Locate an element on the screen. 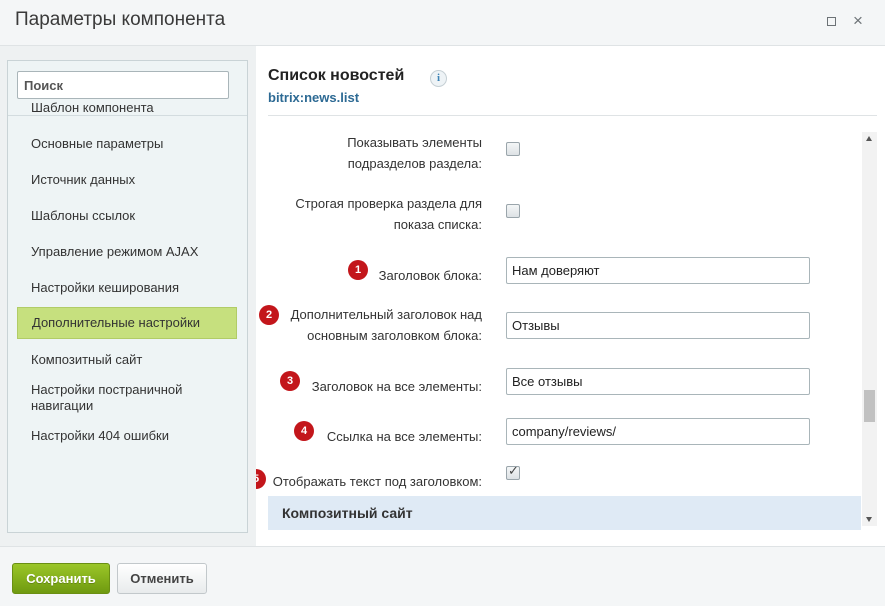  section-header-composite: Композитный сайт is located at coordinates (564, 513).